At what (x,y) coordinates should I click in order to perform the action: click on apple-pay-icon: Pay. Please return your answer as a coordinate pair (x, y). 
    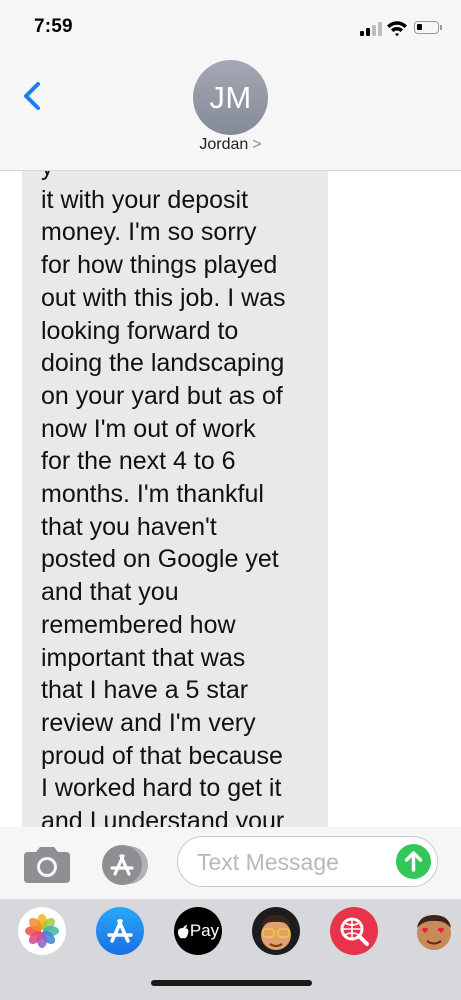
    Looking at the image, I should click on (198, 931).